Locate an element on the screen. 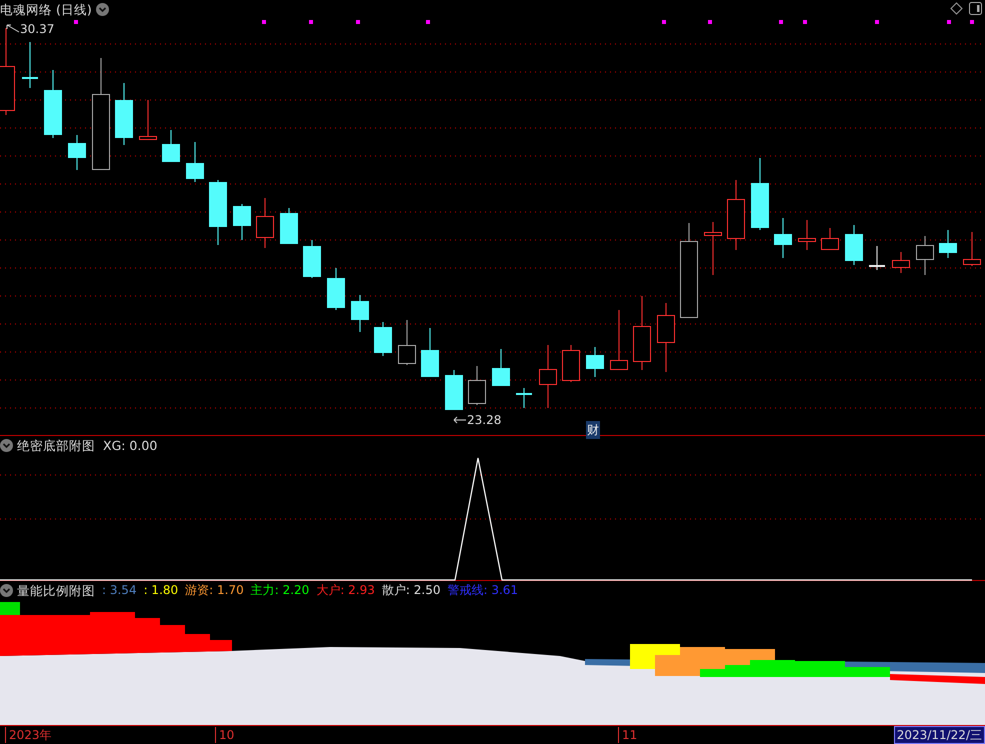  legend-item: : 3.54 is located at coordinates (119, 590).